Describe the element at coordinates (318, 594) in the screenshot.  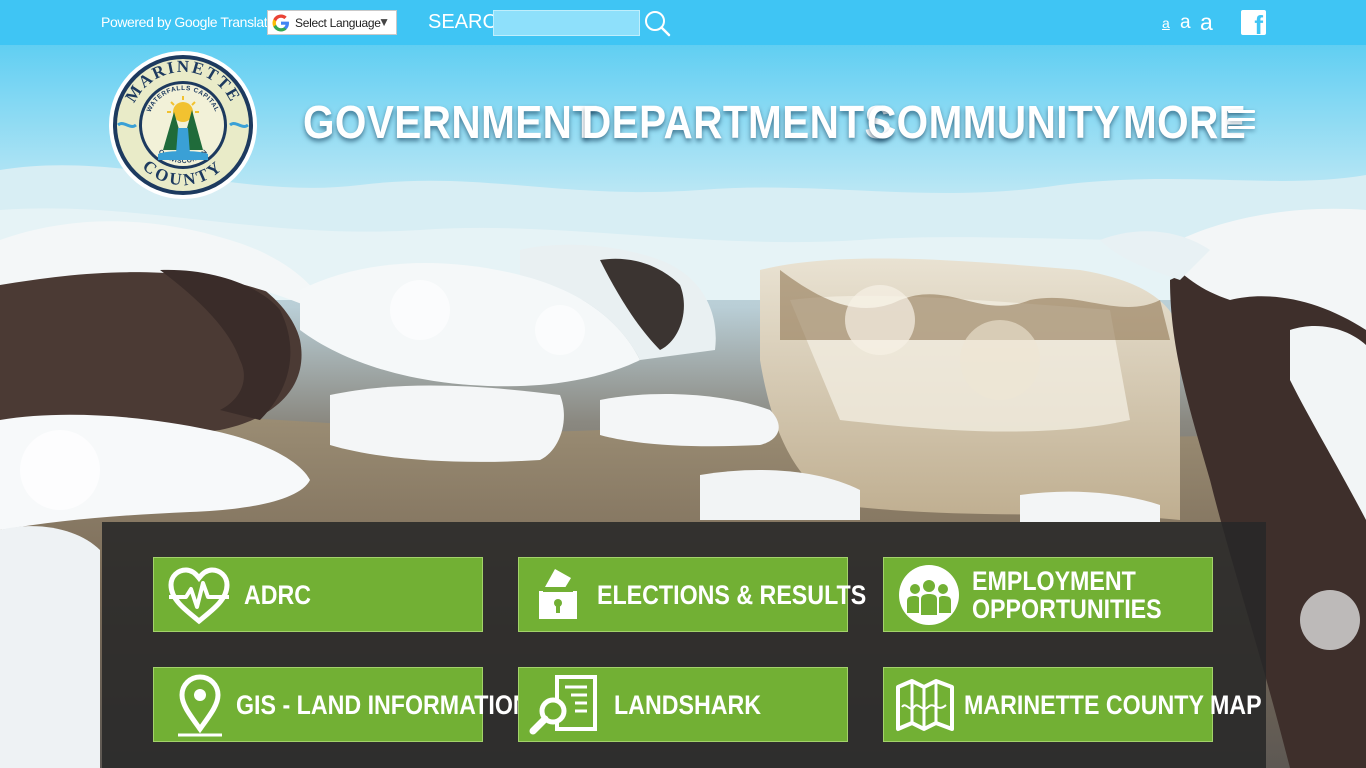
I see `quick-link-adrc: ADRC` at that location.